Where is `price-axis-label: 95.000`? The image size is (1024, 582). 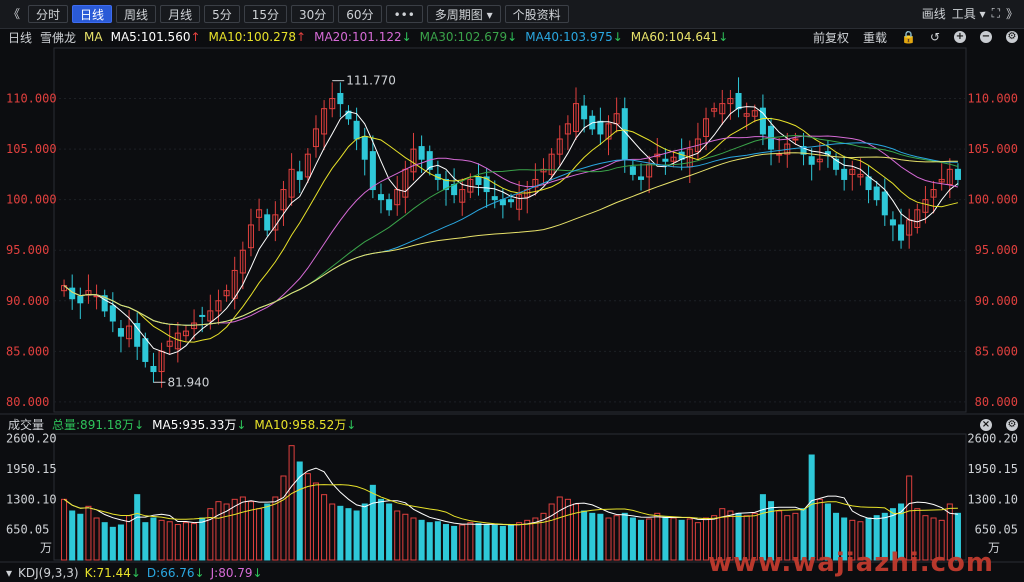
price-axis-label: 95.000 is located at coordinates (27, 250).